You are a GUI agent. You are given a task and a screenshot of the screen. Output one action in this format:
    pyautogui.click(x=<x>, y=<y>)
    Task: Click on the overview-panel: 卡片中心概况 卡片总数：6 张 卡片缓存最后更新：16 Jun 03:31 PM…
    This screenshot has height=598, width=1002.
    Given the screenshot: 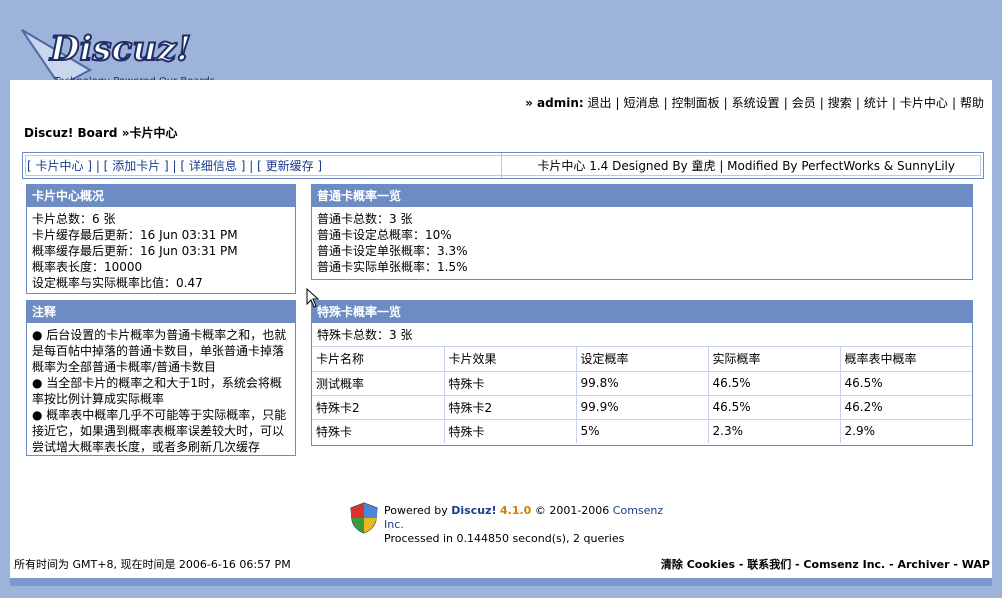 What is the action you would take?
    pyautogui.click(x=161, y=239)
    